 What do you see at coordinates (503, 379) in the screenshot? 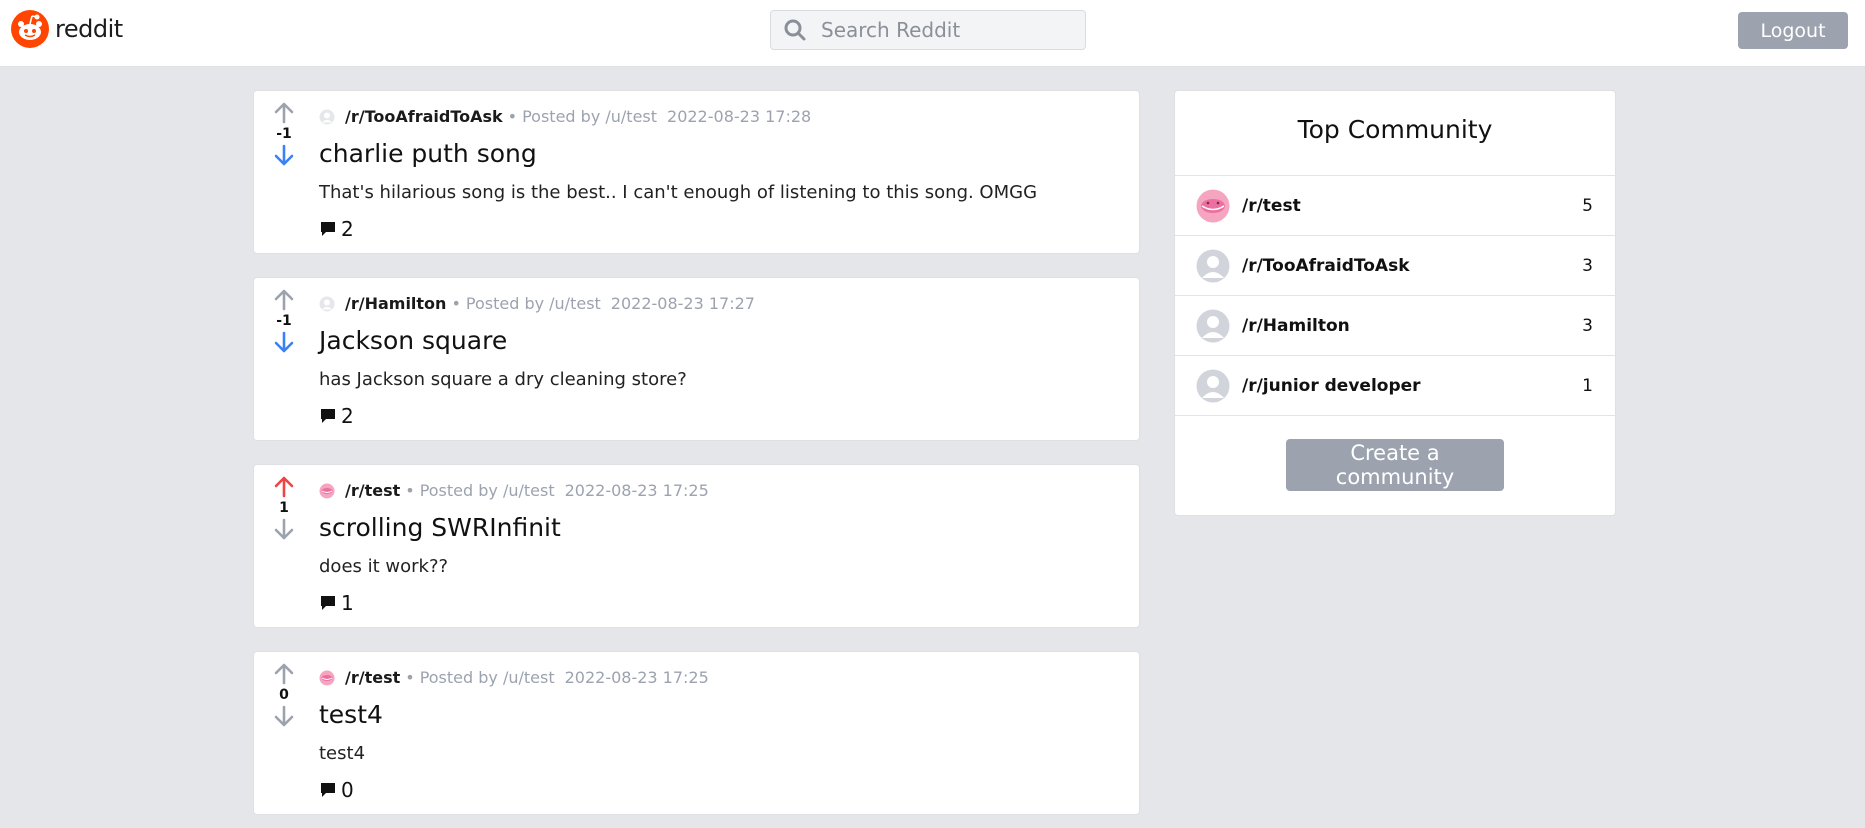
I see `post-body: has Jackson square a dry cleaning store?` at bounding box center [503, 379].